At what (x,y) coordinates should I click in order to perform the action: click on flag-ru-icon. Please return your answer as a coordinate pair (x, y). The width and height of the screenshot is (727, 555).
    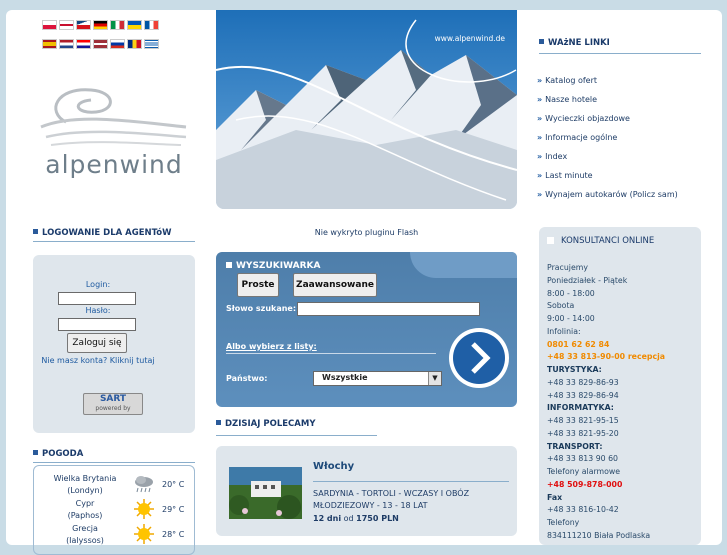
    Looking at the image, I should click on (117, 44).